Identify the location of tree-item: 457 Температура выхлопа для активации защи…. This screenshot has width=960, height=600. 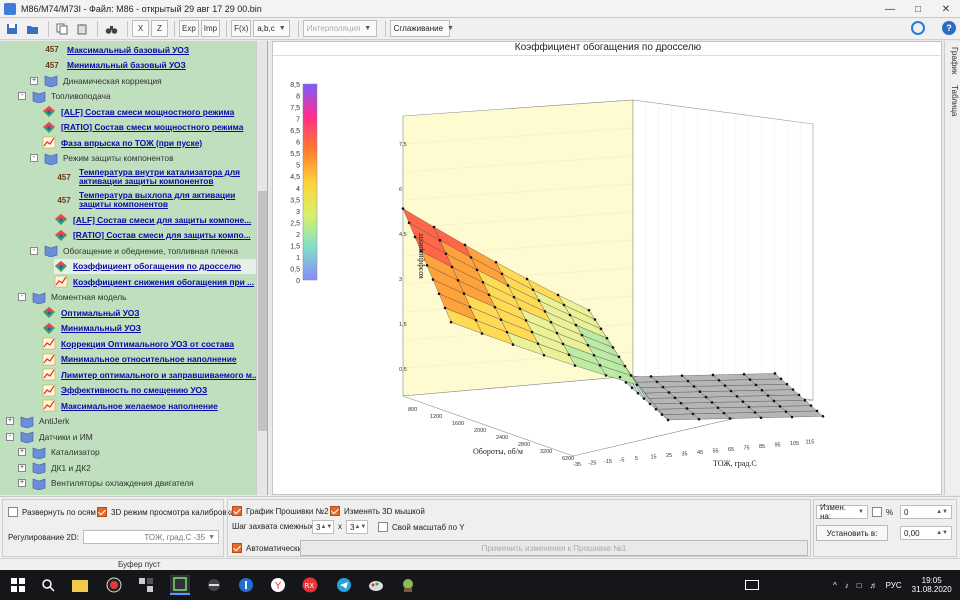
(155, 200).